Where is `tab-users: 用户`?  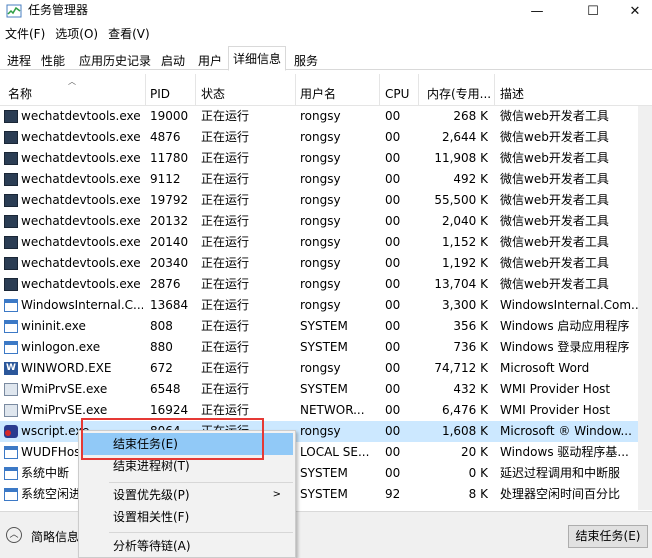
tab-users: 用户 is located at coordinates (210, 59).